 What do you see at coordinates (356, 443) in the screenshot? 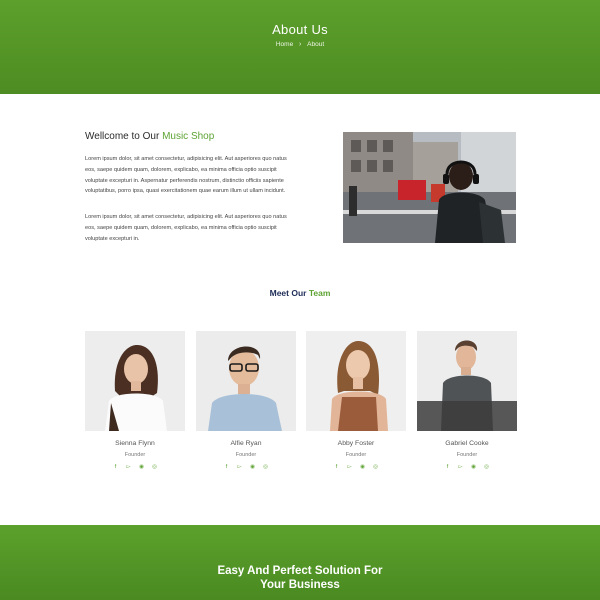
I see `team-member-name: Abby Foster` at bounding box center [356, 443].